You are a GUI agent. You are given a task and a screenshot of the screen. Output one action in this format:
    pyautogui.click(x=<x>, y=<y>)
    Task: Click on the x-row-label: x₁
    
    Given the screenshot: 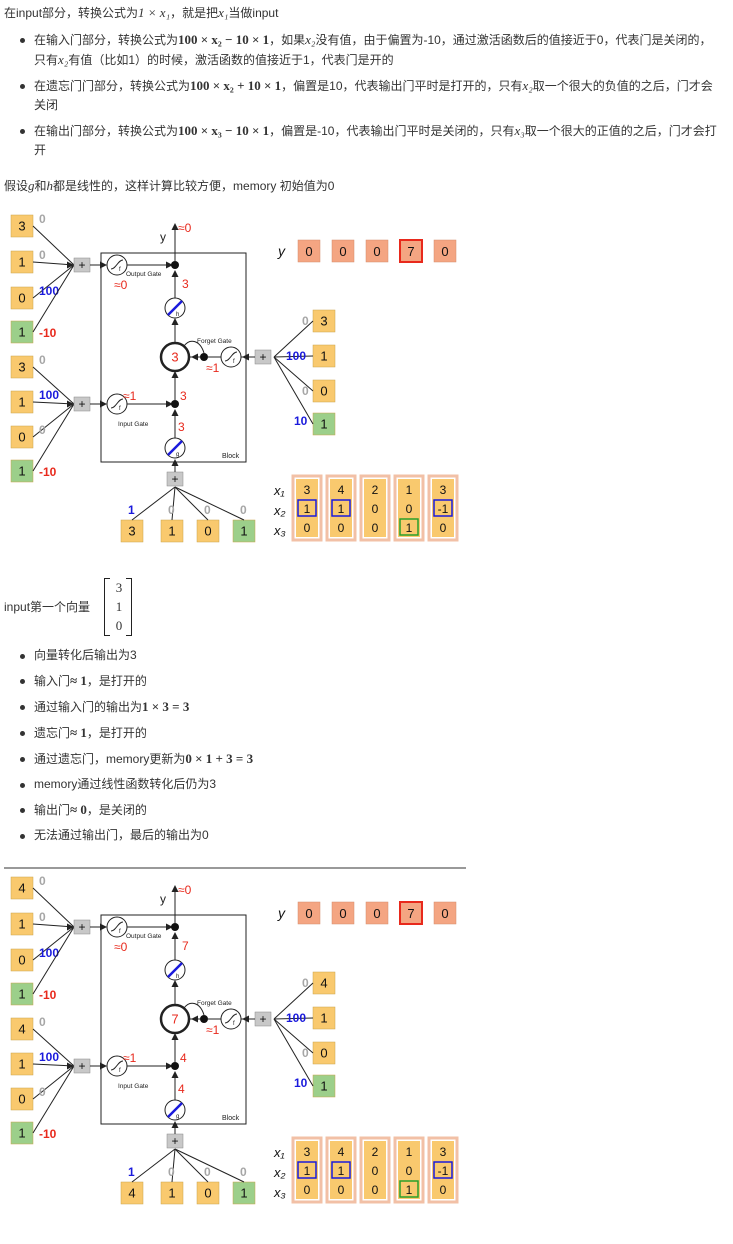 What is the action you would take?
    pyautogui.click(x=279, y=490)
    